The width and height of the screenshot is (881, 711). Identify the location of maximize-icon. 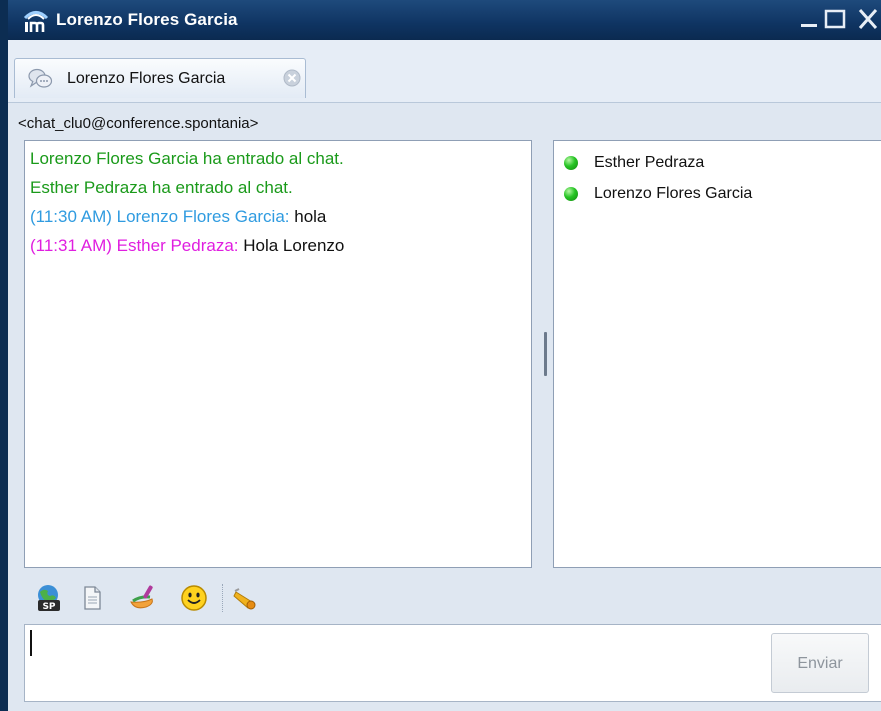
(835, 19).